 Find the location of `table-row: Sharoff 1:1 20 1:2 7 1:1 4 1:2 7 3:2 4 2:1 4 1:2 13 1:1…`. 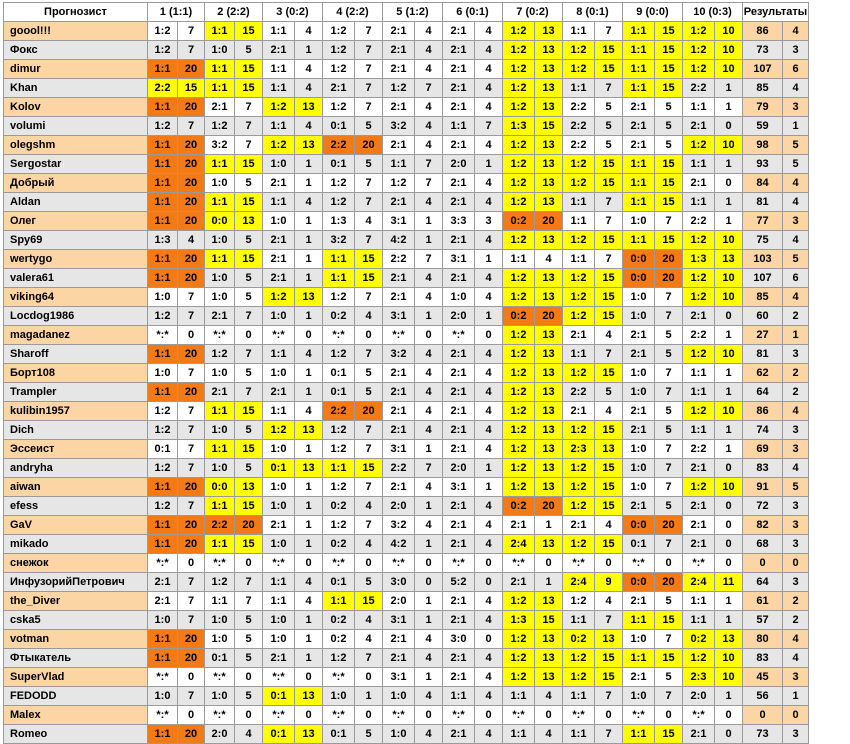

table-row: Sharoff 1:1 20 1:2 7 1:1 4 1:2 7 3:2 4 2:1 4 1:2 13 1:1… is located at coordinates (406, 354).